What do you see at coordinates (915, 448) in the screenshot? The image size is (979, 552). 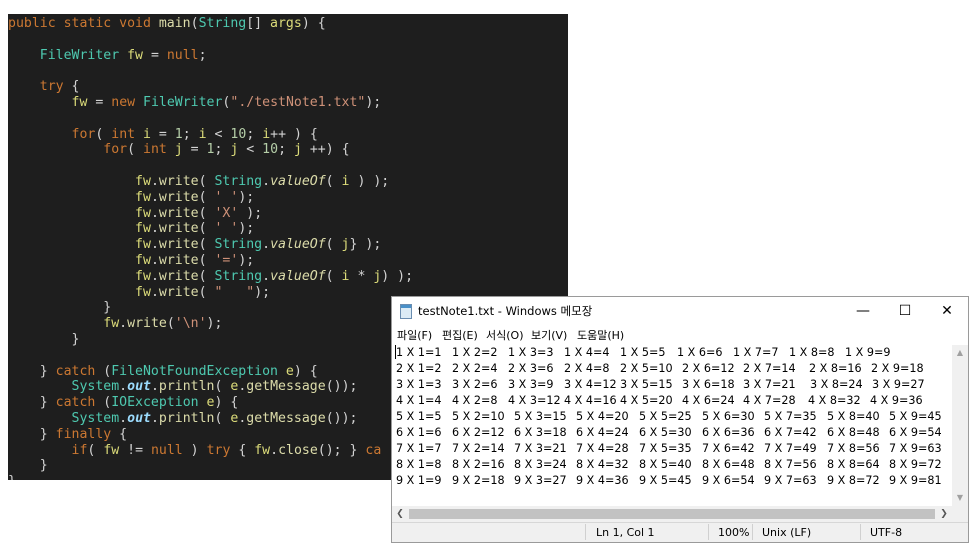 I see `text-cell: 7 X 9=63` at bounding box center [915, 448].